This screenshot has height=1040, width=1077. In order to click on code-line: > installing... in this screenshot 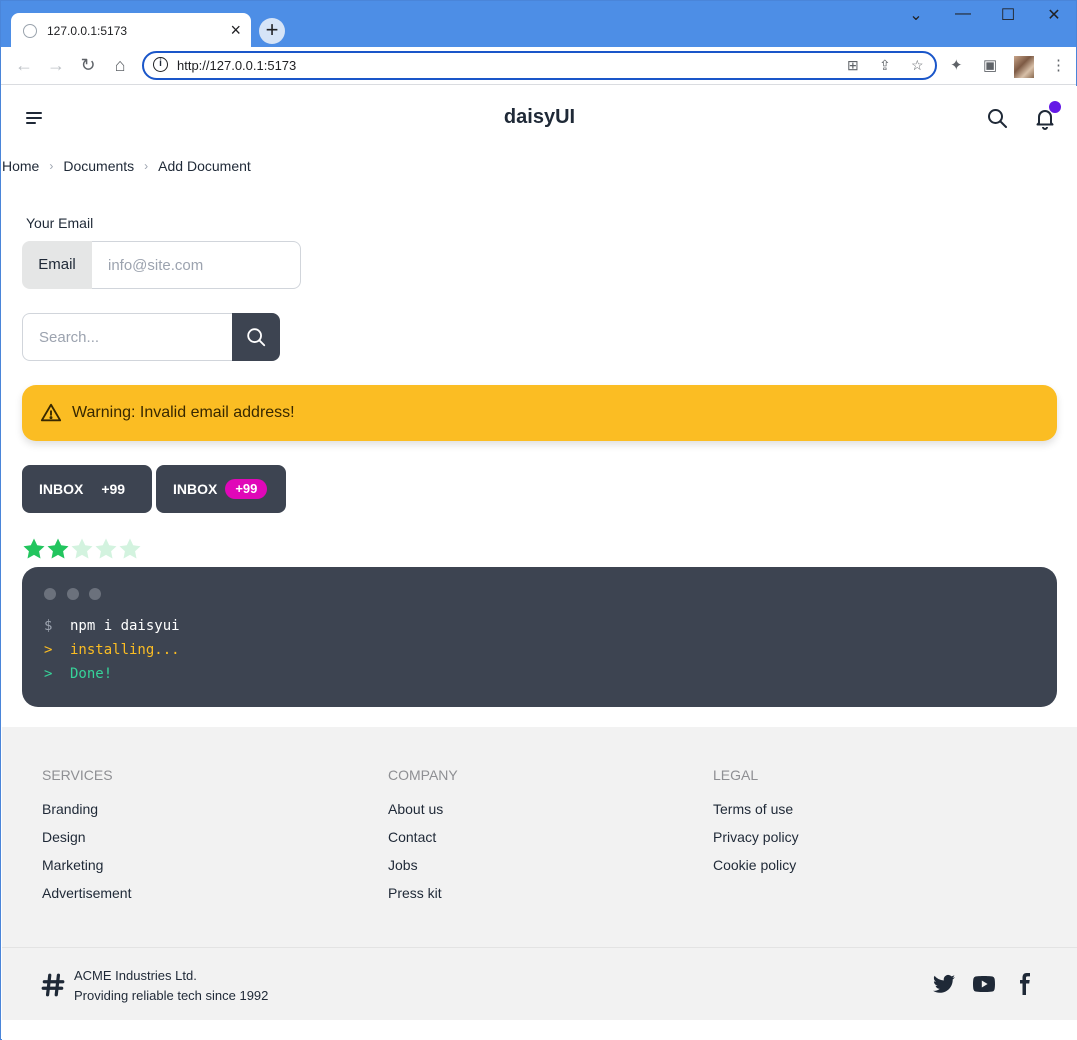, I will do `click(112, 650)`.